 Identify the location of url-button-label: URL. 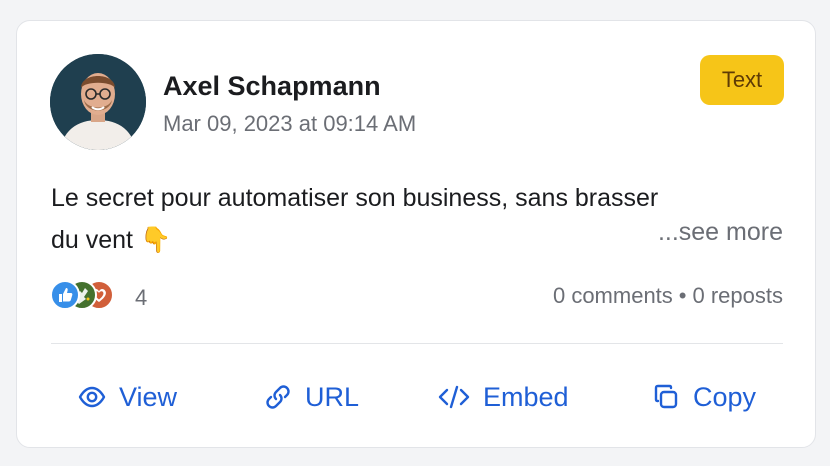
(332, 396).